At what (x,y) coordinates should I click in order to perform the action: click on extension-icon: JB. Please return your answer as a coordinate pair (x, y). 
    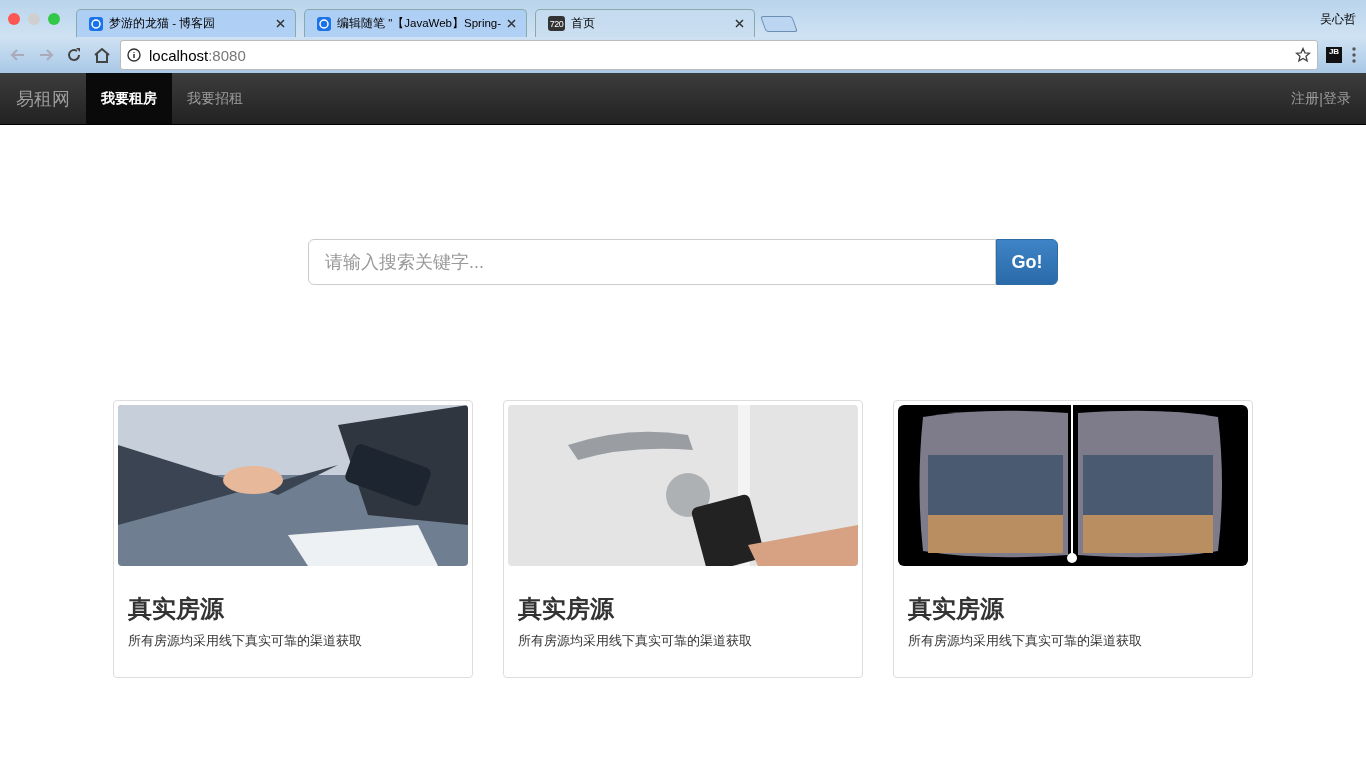
    Looking at the image, I should click on (1334, 55).